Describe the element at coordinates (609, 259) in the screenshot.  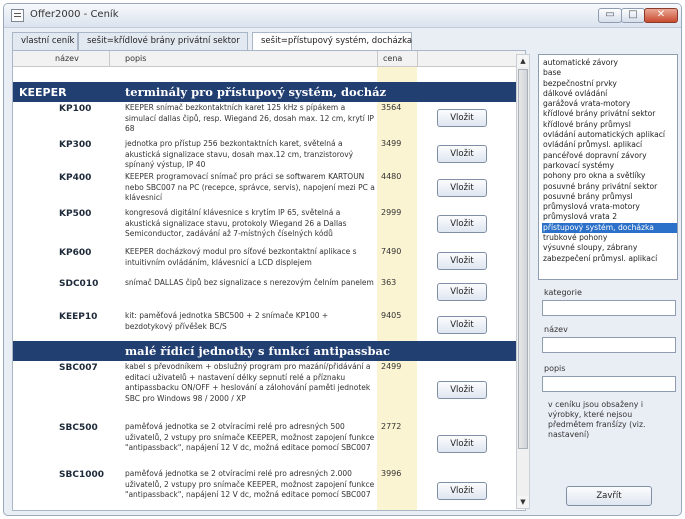
I see `category-item: zabezpečení průmysl. aplikací` at that location.